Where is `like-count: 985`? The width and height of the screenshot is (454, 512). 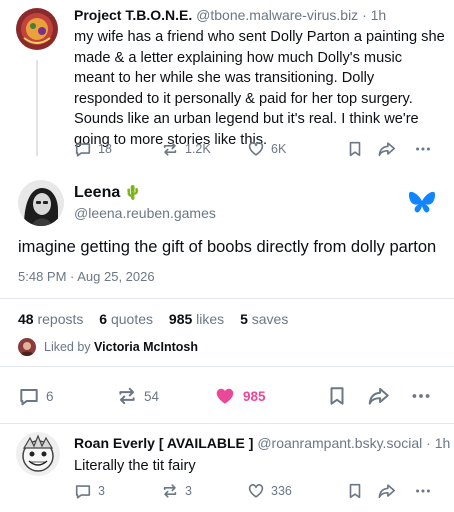
like-count: 985 is located at coordinates (254, 396).